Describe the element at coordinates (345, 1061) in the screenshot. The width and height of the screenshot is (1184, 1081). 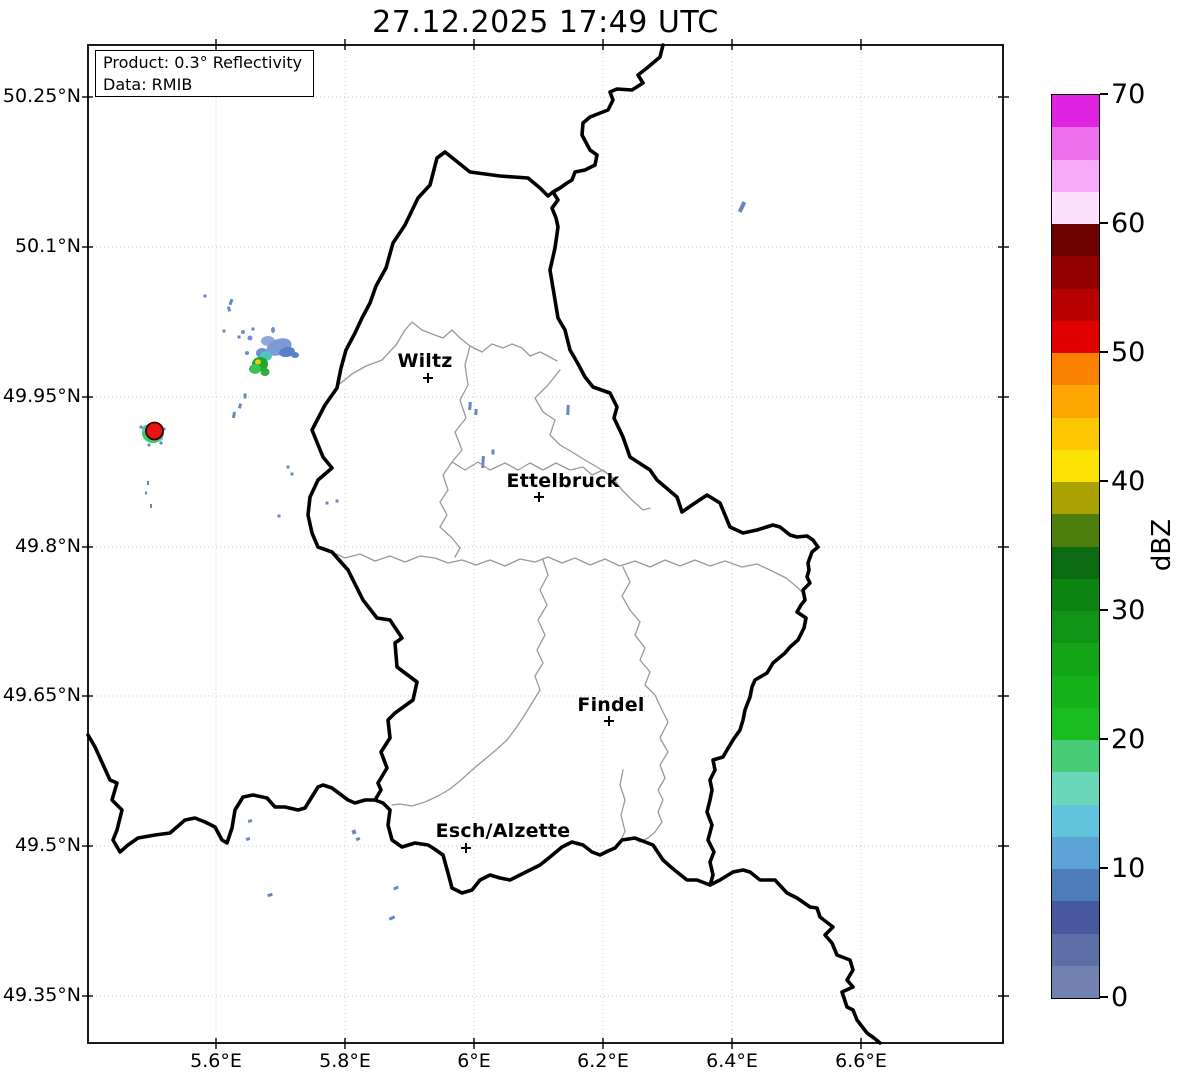
I see `lon-tick-label: 5.8°E` at that location.